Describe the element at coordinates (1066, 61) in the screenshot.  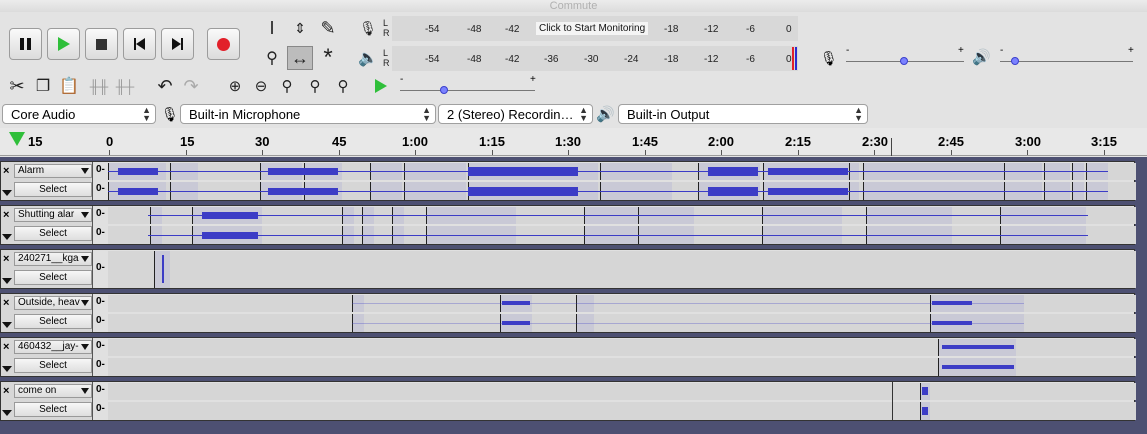
I see `playback-volume-slider` at that location.